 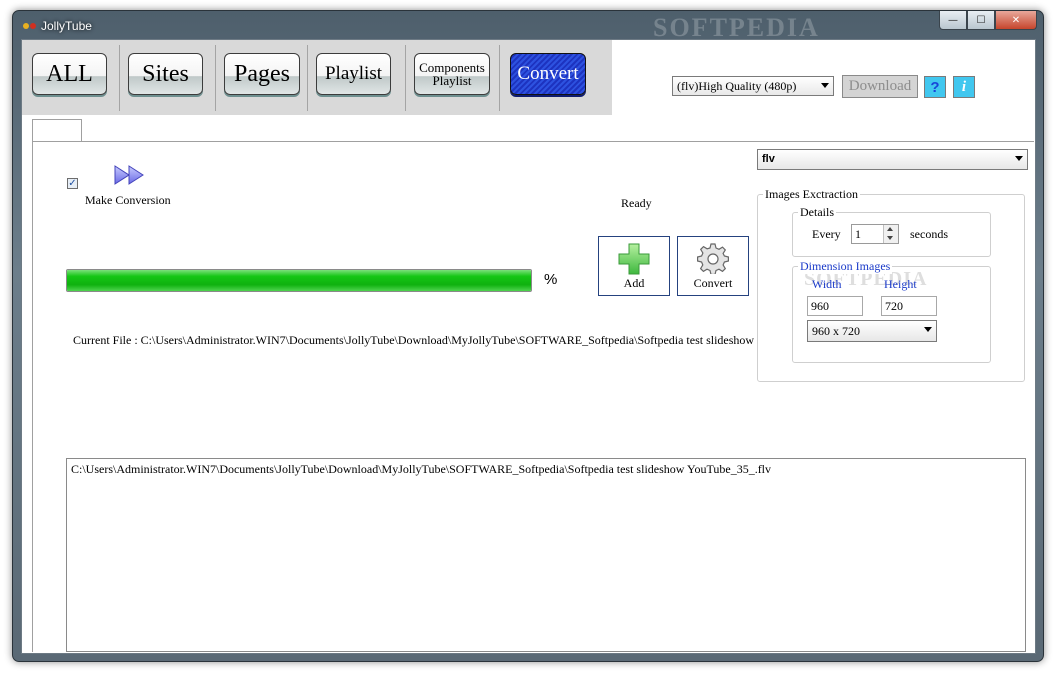 I want to click on close-icon: ✕, so click(x=1016, y=20).